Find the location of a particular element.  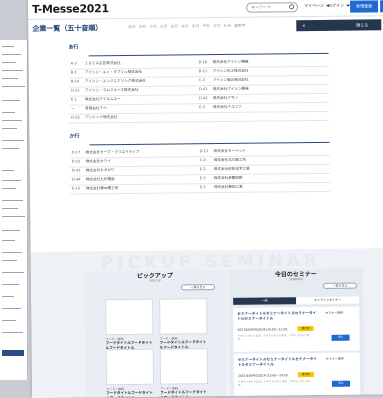

kana-index-item: あ行 is located at coordinates (132, 27).